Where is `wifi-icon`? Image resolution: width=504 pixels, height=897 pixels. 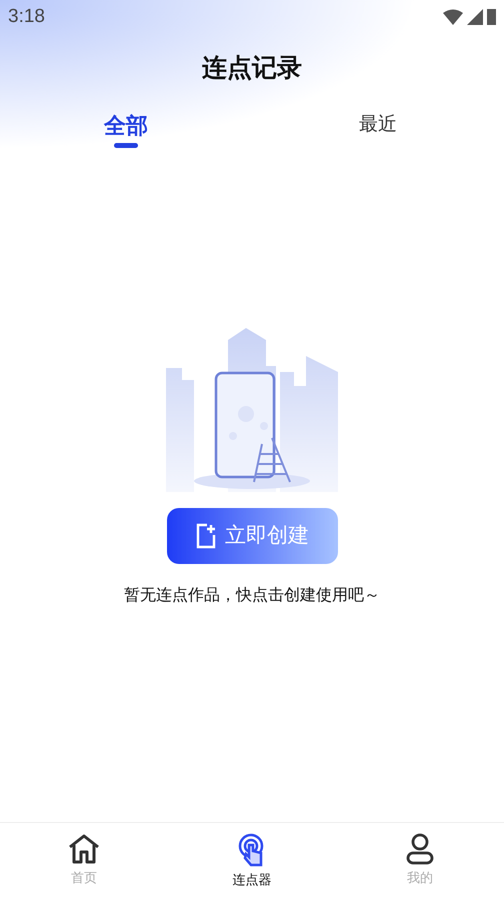
wifi-icon is located at coordinates (453, 17).